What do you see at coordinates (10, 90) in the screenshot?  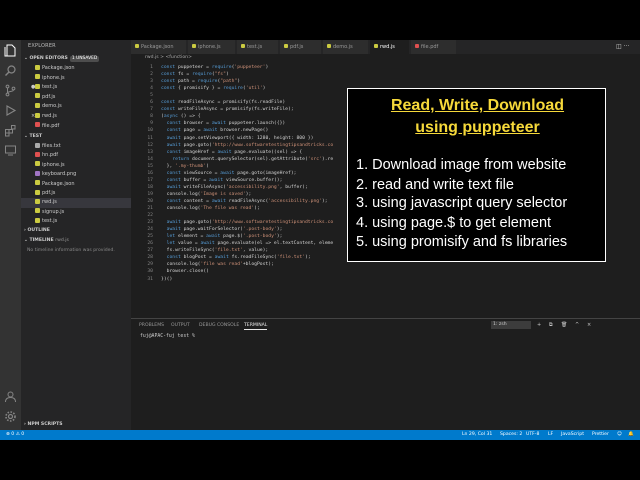 I see `source-control-icon` at bounding box center [10, 90].